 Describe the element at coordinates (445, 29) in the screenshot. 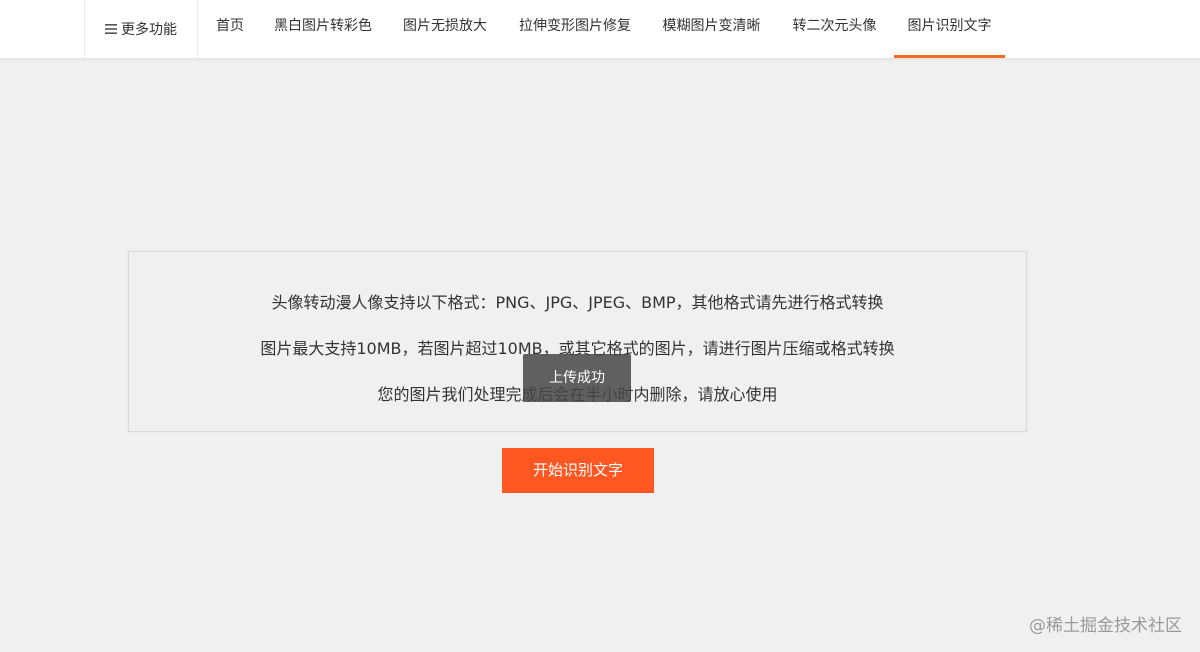

I see `nav-item-upscale: 图片无损放大` at that location.